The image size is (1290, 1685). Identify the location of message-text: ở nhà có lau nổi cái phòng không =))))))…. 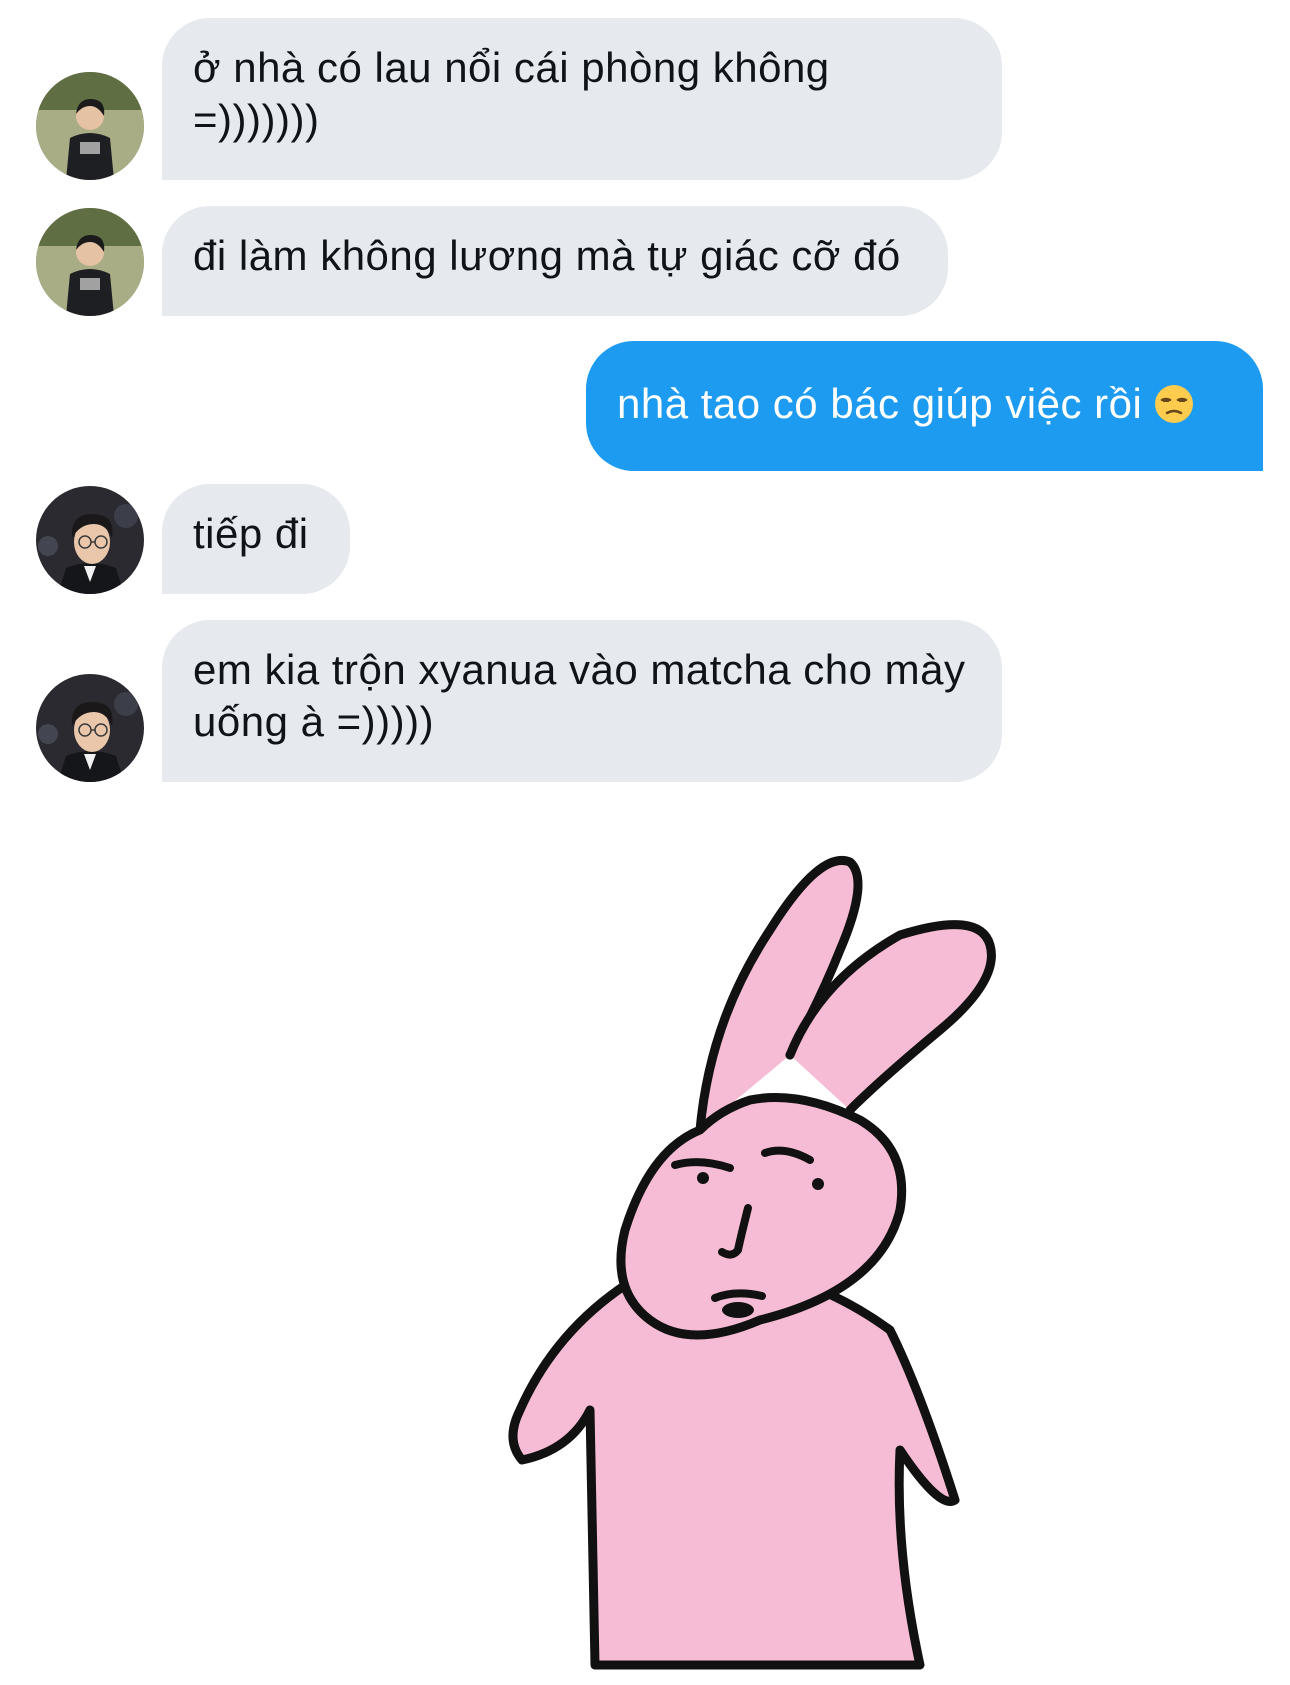
(511, 93).